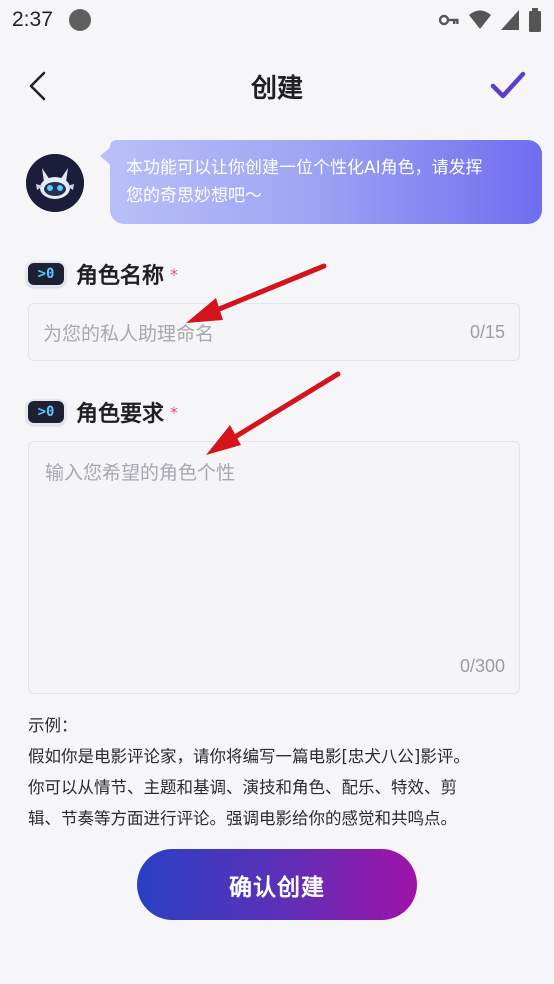 The width and height of the screenshot is (554, 984). I want to click on requirement-section-label: >0 角色要求 *, so click(102, 412).